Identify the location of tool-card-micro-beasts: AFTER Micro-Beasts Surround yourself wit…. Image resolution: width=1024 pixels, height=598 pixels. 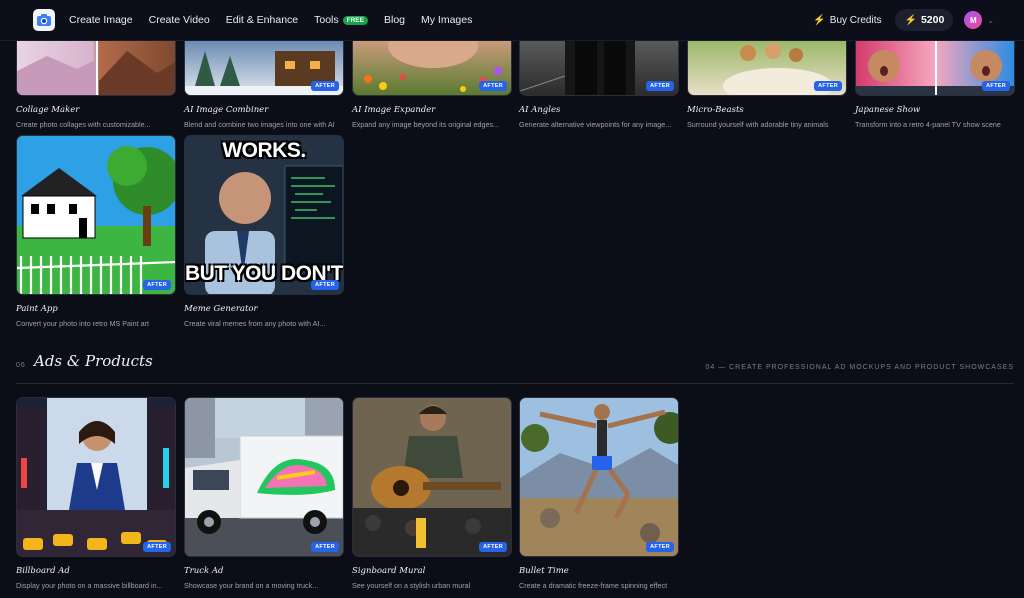
(767, 85).